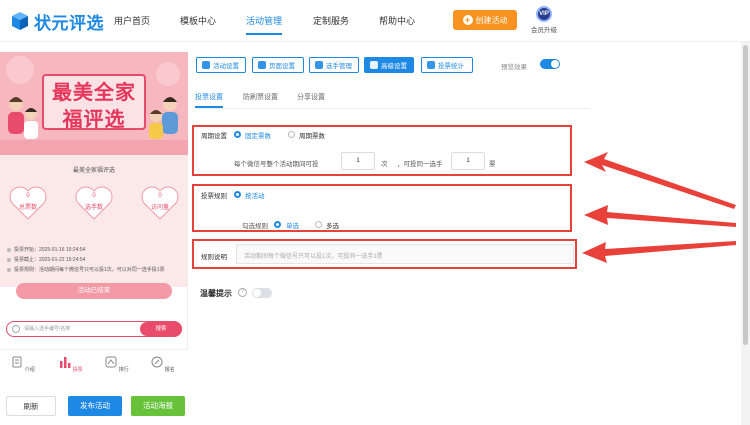  What do you see at coordinates (163, 118) in the screenshot?
I see `family-right-illustration-icon` at bounding box center [163, 118].